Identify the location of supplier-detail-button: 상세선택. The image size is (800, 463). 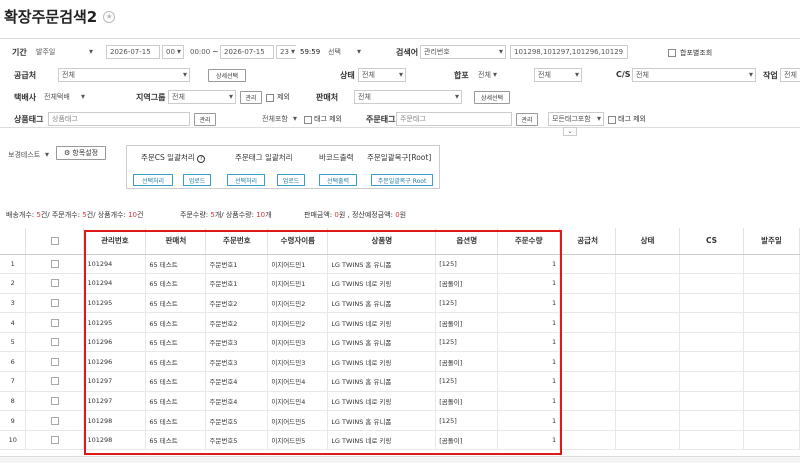
(227, 75).